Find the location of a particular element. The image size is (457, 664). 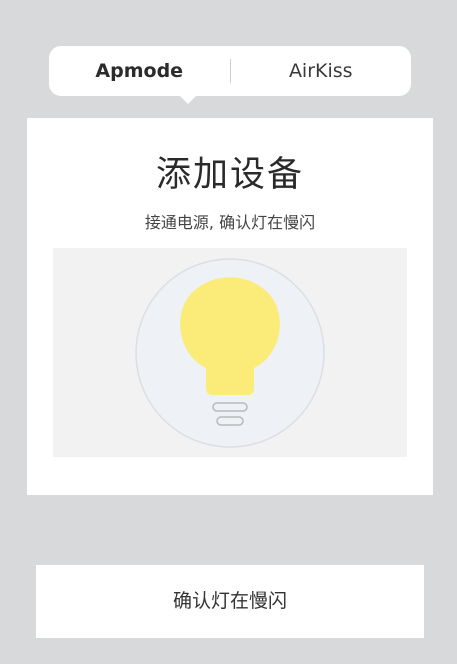

tab-airkiss: AirKiss is located at coordinates (321, 71).